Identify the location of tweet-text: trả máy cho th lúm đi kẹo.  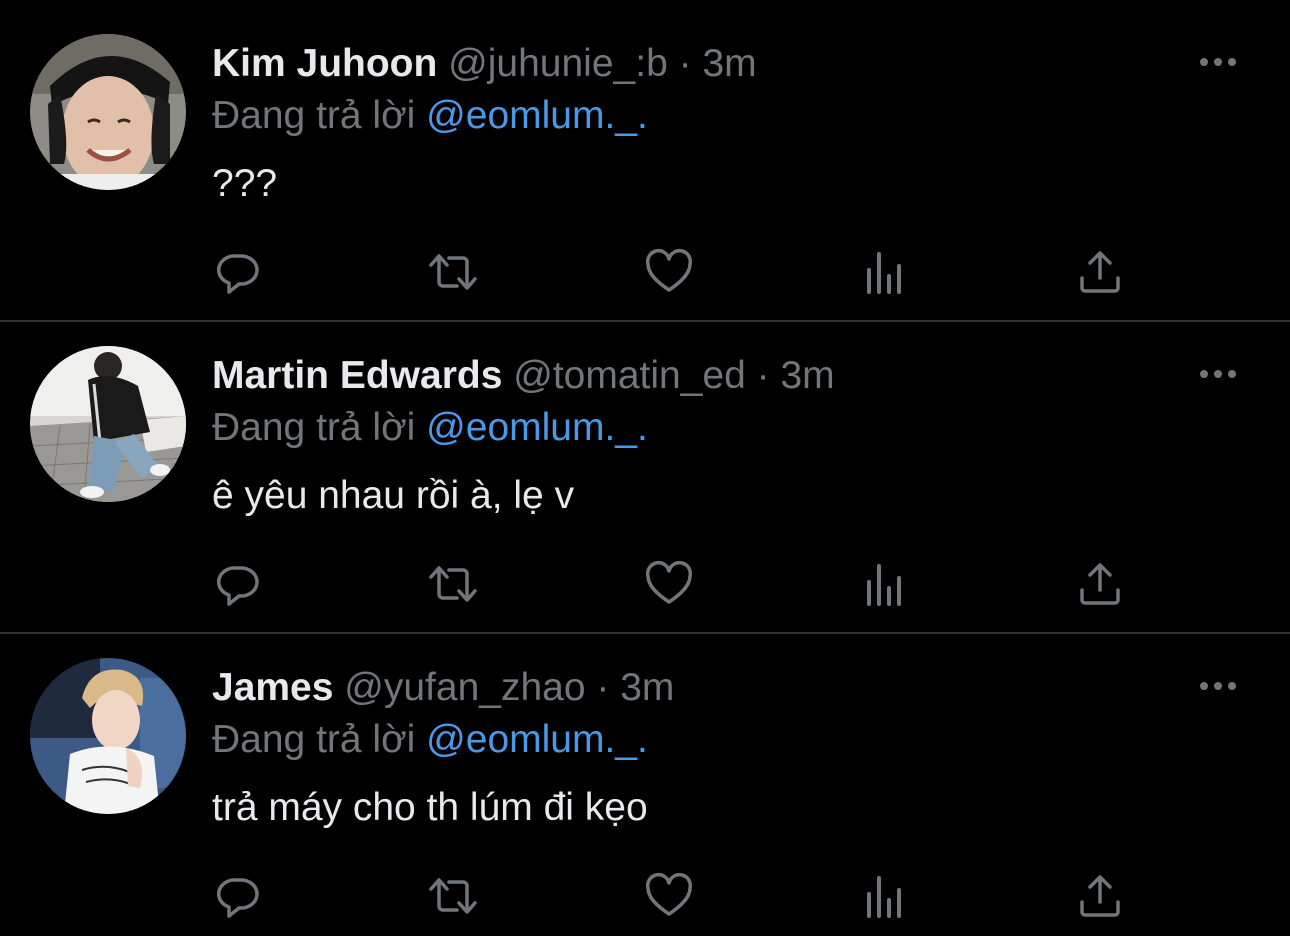
(430, 807).